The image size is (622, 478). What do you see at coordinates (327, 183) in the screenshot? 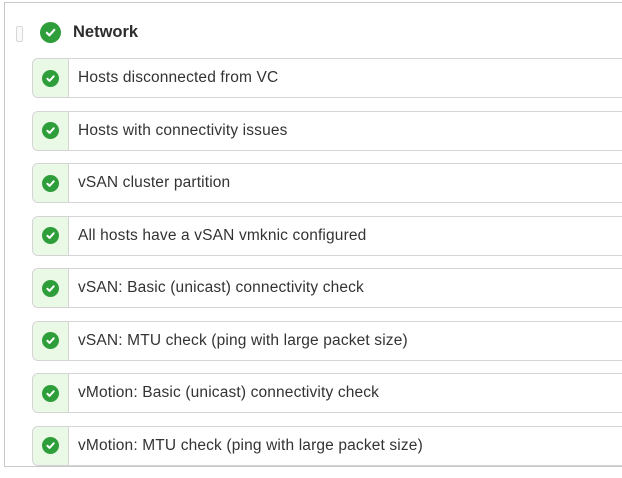
I see `check-row-cluster-partition: vSAN cluster partition` at bounding box center [327, 183].